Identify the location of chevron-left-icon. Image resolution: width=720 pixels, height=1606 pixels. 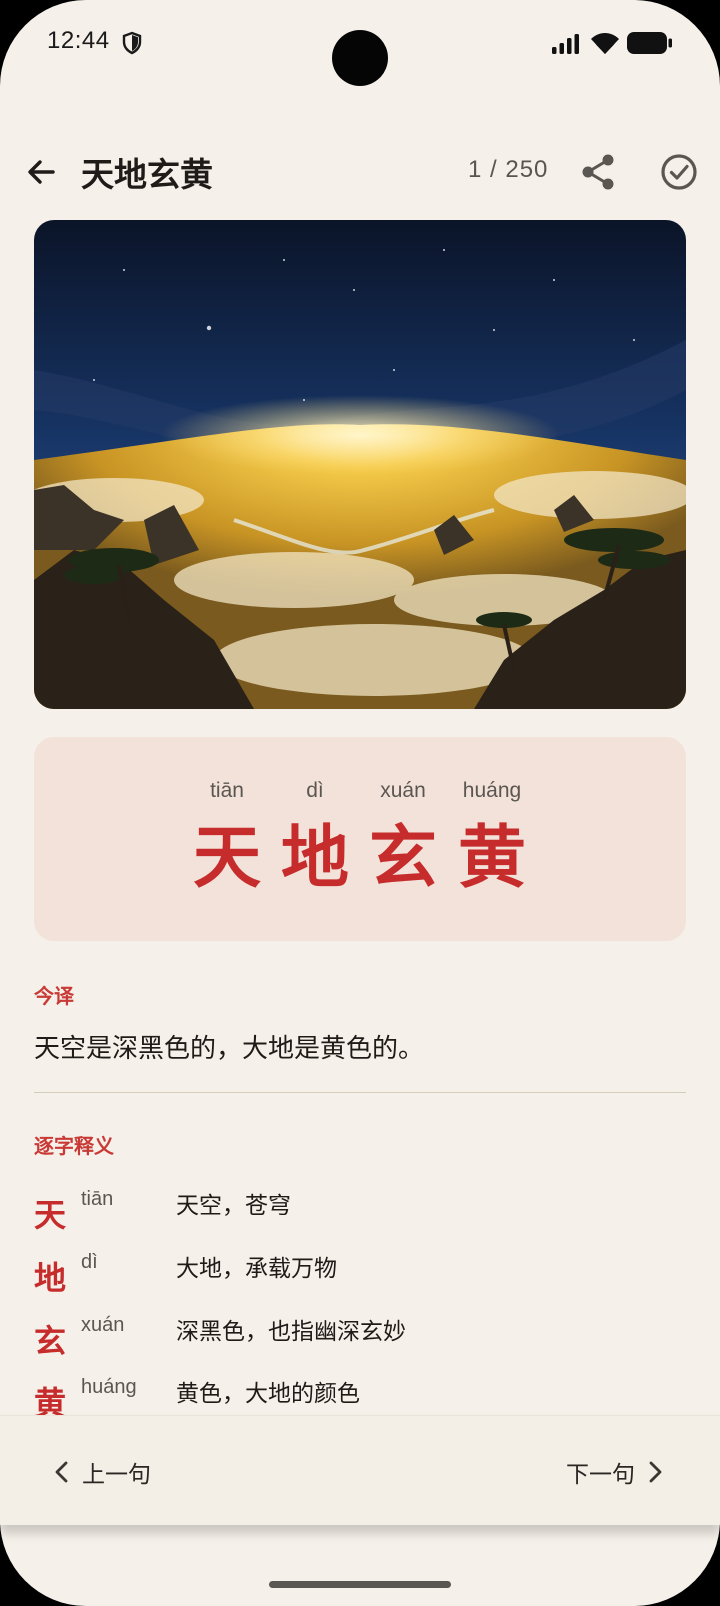
(61, 1472).